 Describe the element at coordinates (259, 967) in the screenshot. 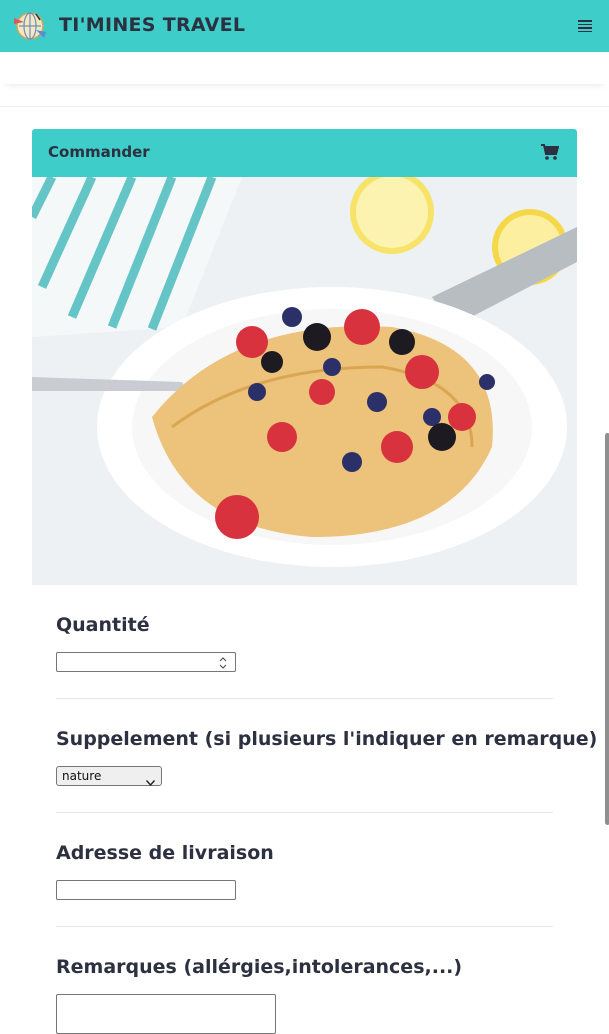

I see `remarks-label: Remarques (allérgies,intolerances,...)` at that location.